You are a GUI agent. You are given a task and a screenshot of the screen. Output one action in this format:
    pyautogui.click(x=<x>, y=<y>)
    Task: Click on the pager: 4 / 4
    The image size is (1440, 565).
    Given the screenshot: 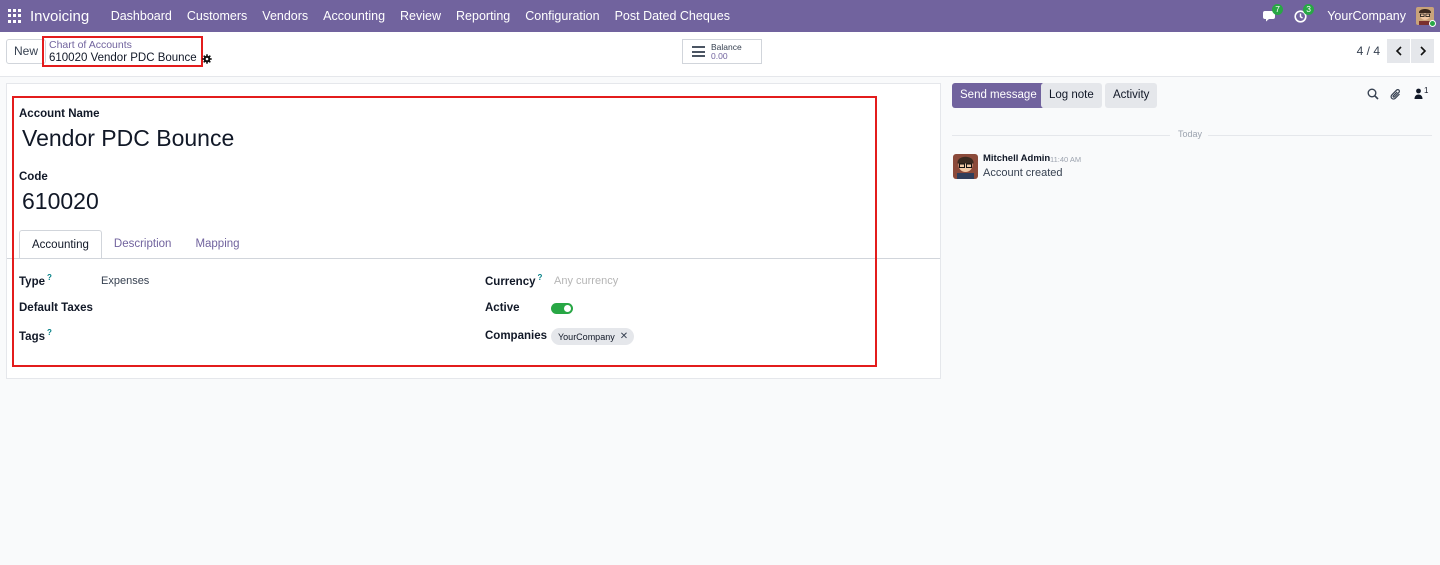 What is the action you would take?
    pyautogui.click(x=1395, y=51)
    